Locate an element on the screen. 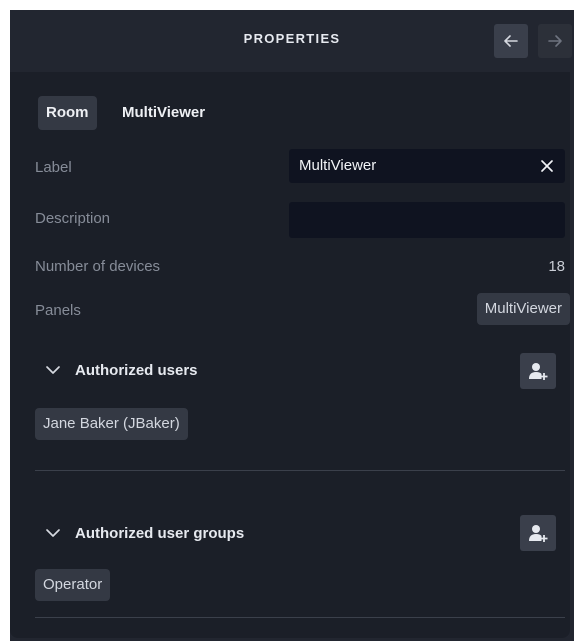 The image size is (574, 641). description-property-label: Description is located at coordinates (73, 218).